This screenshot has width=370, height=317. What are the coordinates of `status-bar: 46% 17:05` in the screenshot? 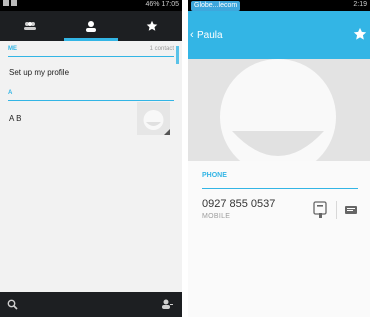 It's located at (91, 5).